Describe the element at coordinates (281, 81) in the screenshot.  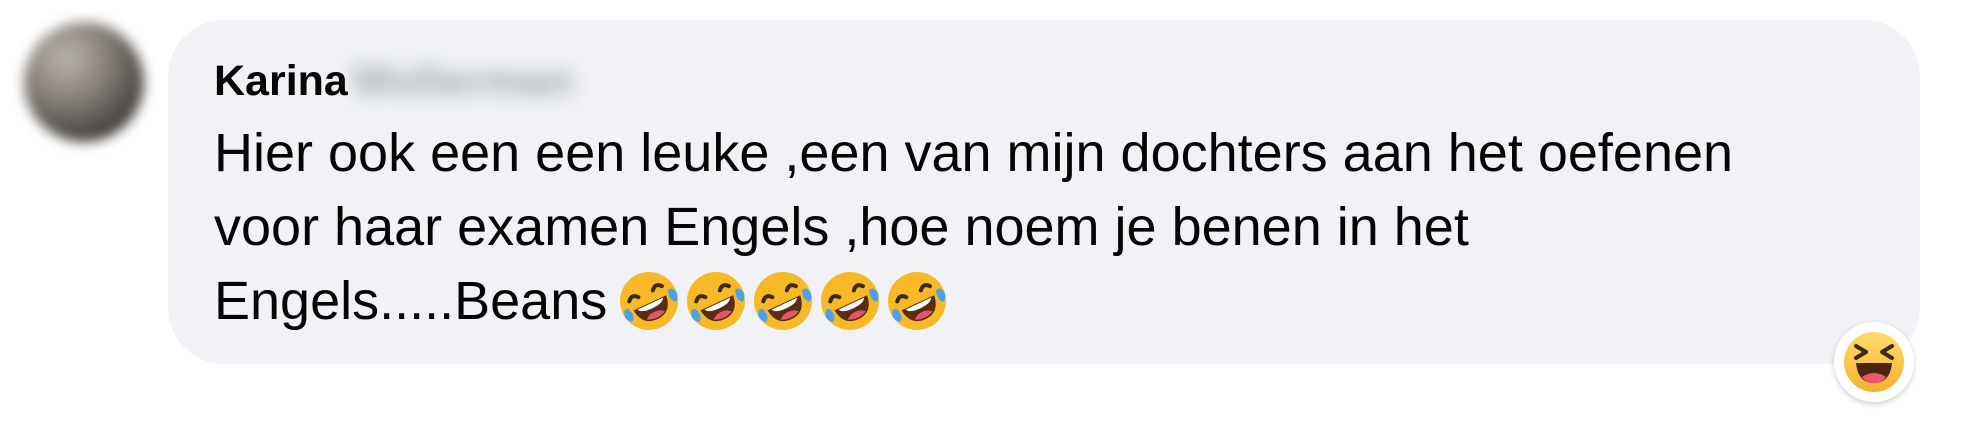
I see `author-first-name: Karina` at that location.